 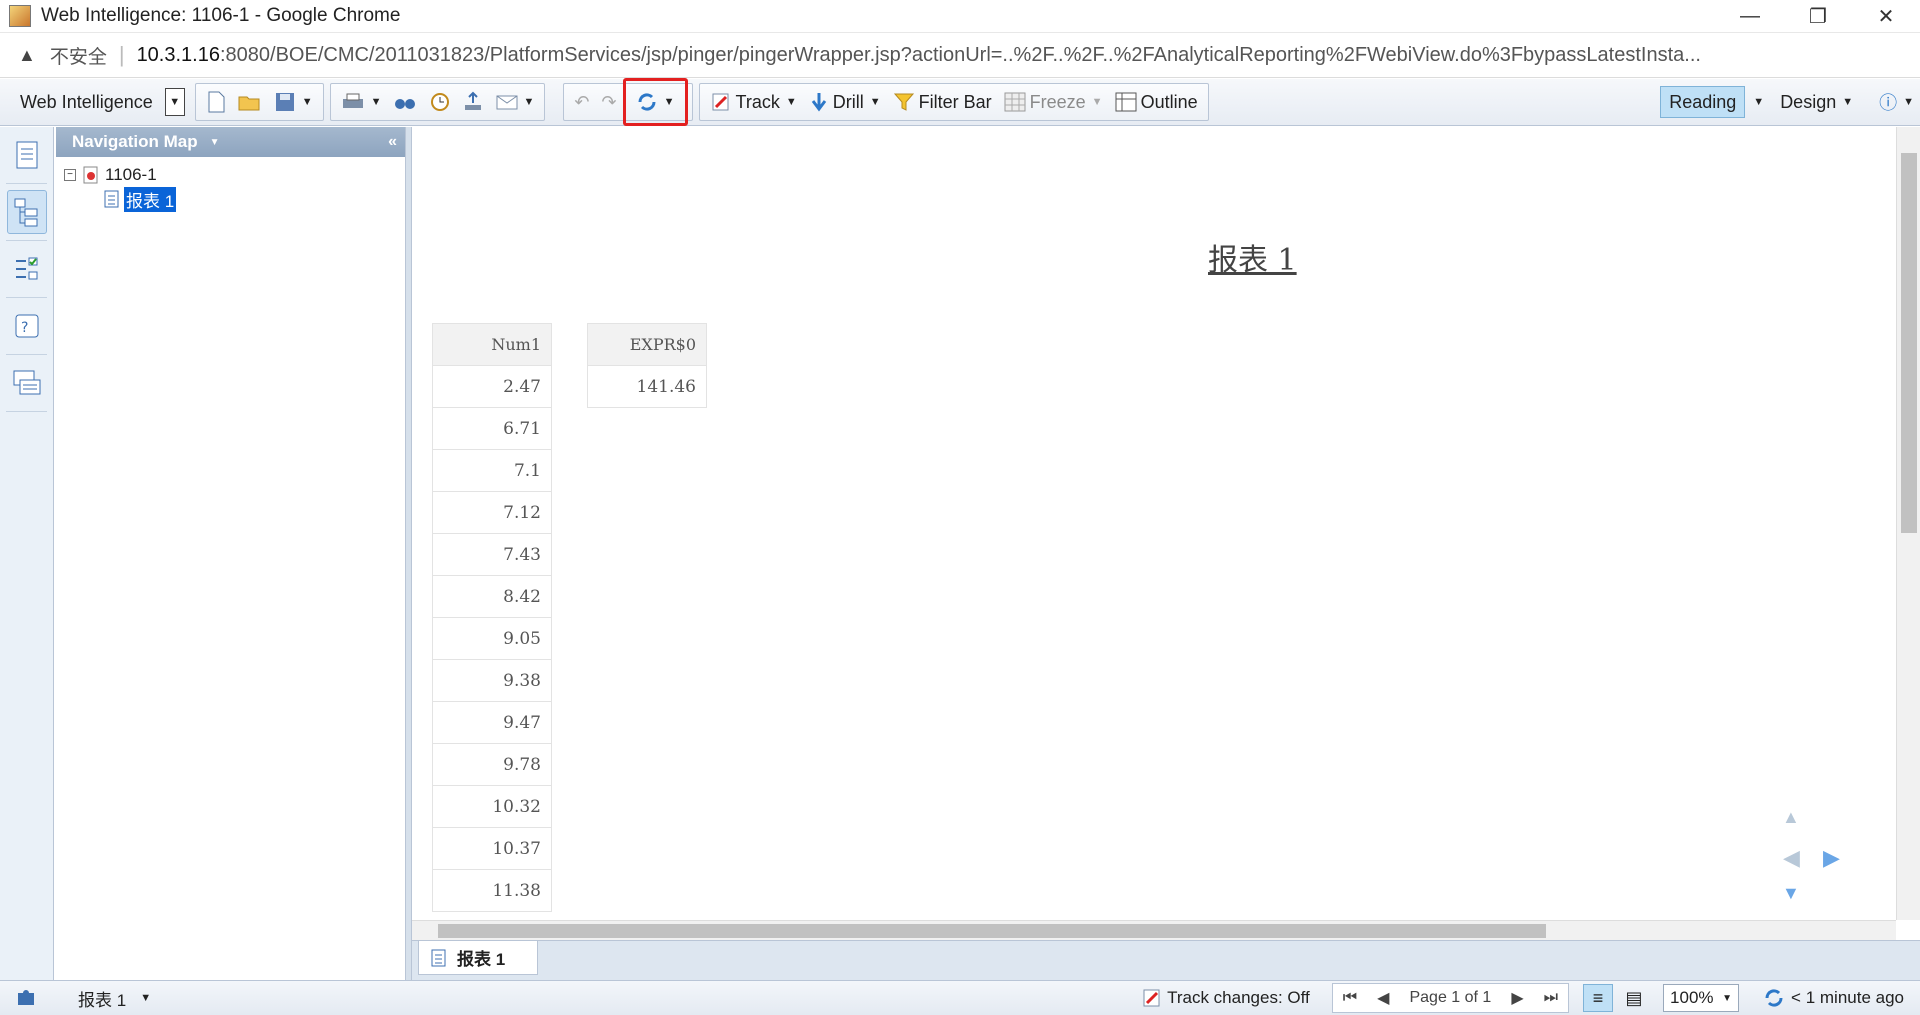 I want to click on output-group: ▼ ▼, so click(x=437, y=102).